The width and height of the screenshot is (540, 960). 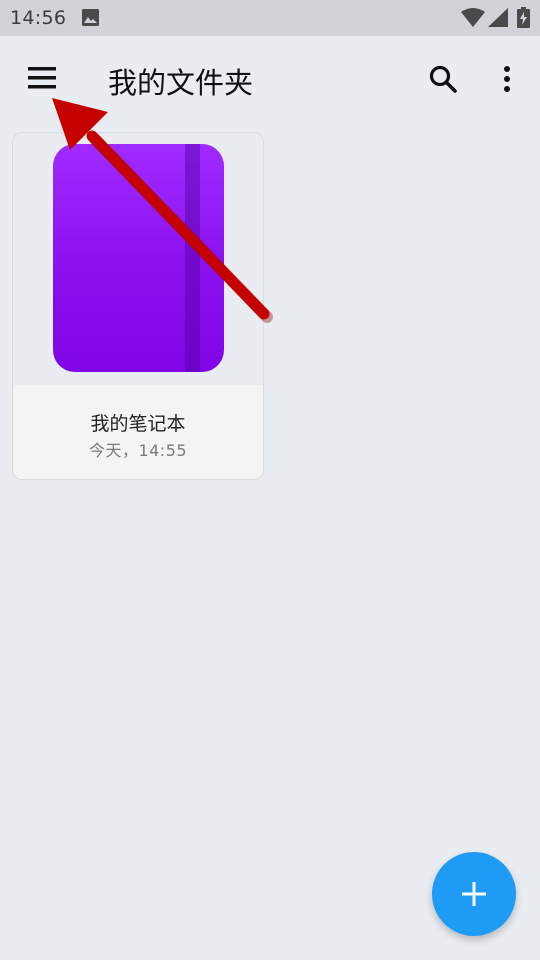 I want to click on notebook-cover-area, so click(x=138, y=259).